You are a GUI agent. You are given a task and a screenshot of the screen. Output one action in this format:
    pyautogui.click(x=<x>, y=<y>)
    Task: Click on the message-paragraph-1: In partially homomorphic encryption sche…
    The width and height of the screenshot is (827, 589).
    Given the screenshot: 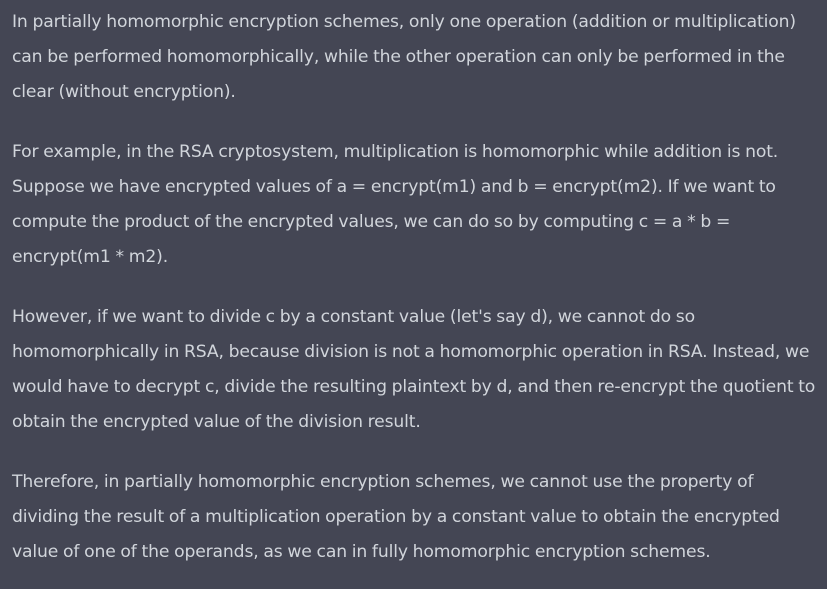 What is the action you would take?
    pyautogui.click(x=404, y=57)
    